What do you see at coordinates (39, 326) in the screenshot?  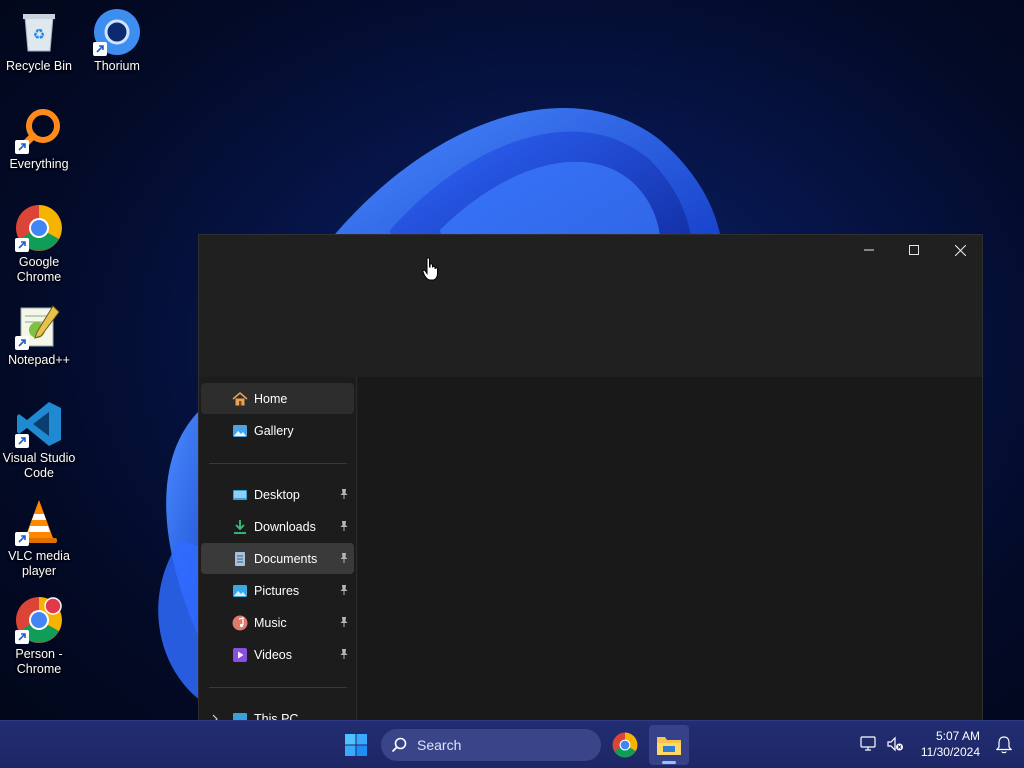 I see `notepad-plus-plus-icon` at bounding box center [39, 326].